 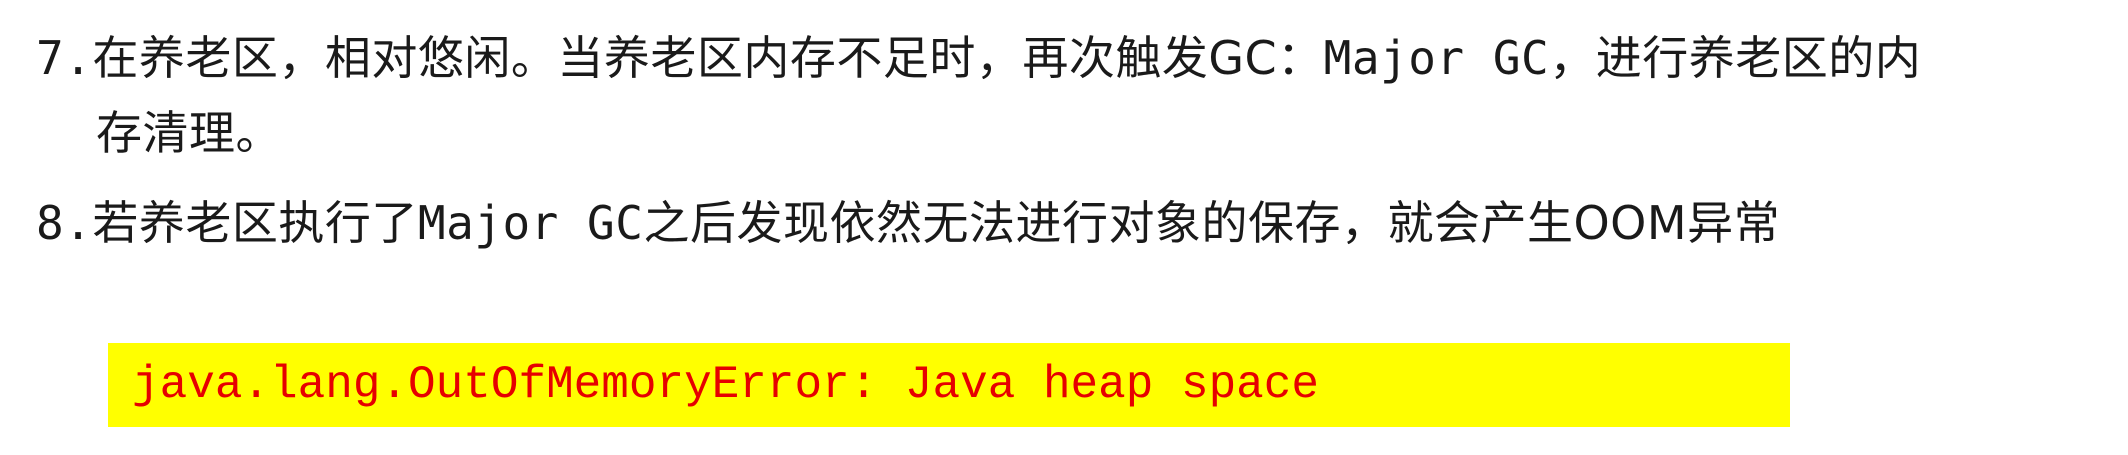 I want to click on item-text: 若养老区执行了, so click(x=255, y=223).